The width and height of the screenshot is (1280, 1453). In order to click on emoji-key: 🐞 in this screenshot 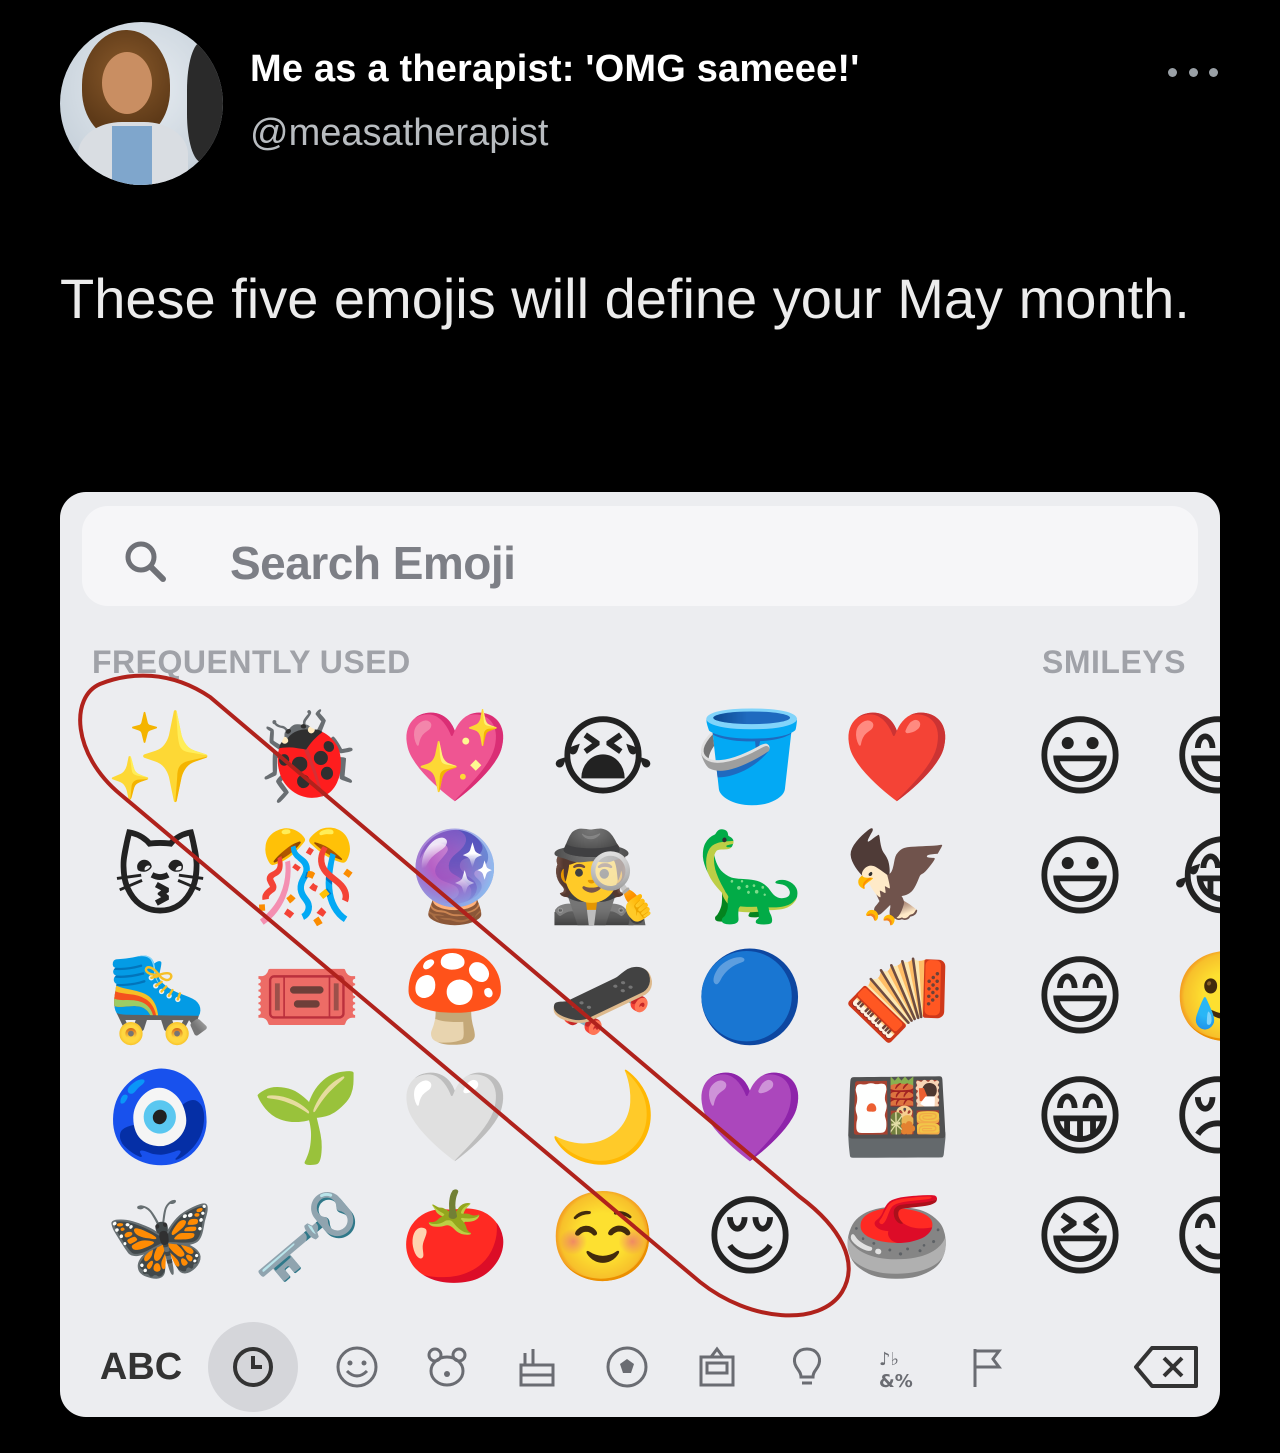, I will do `click(307, 757)`.